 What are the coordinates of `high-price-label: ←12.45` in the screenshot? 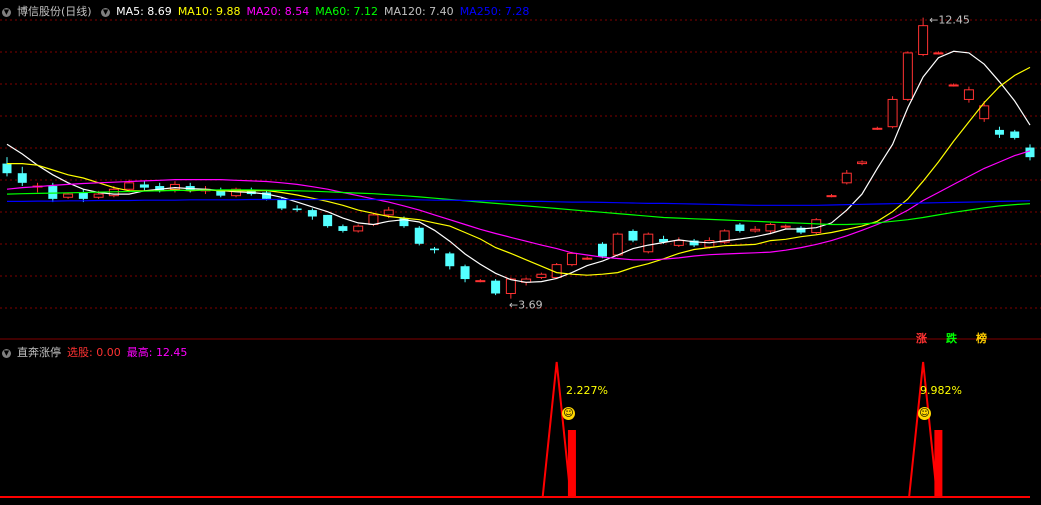 It's located at (949, 20).